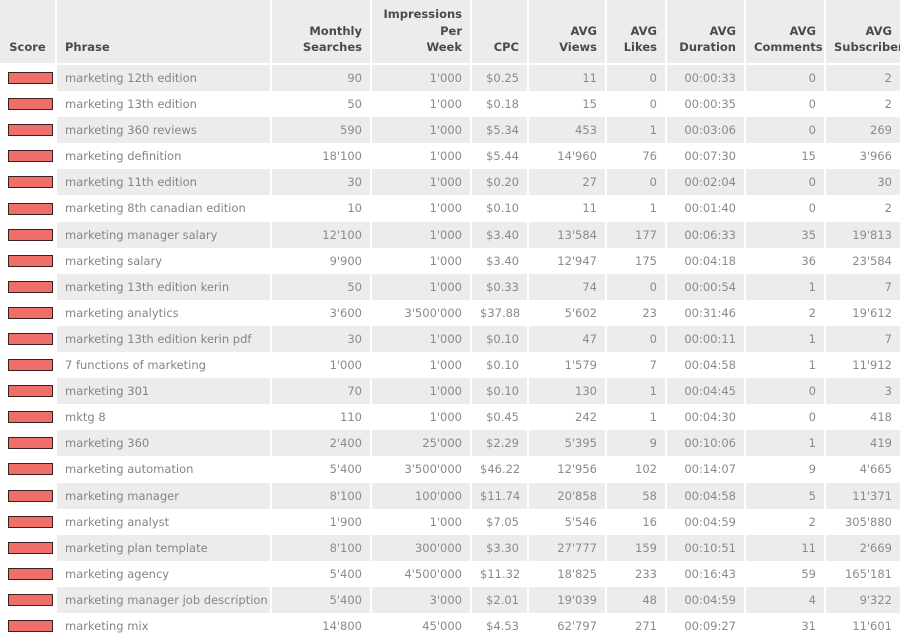  What do you see at coordinates (164, 156) in the screenshot?
I see `cell-phrase: marketing definition` at bounding box center [164, 156].